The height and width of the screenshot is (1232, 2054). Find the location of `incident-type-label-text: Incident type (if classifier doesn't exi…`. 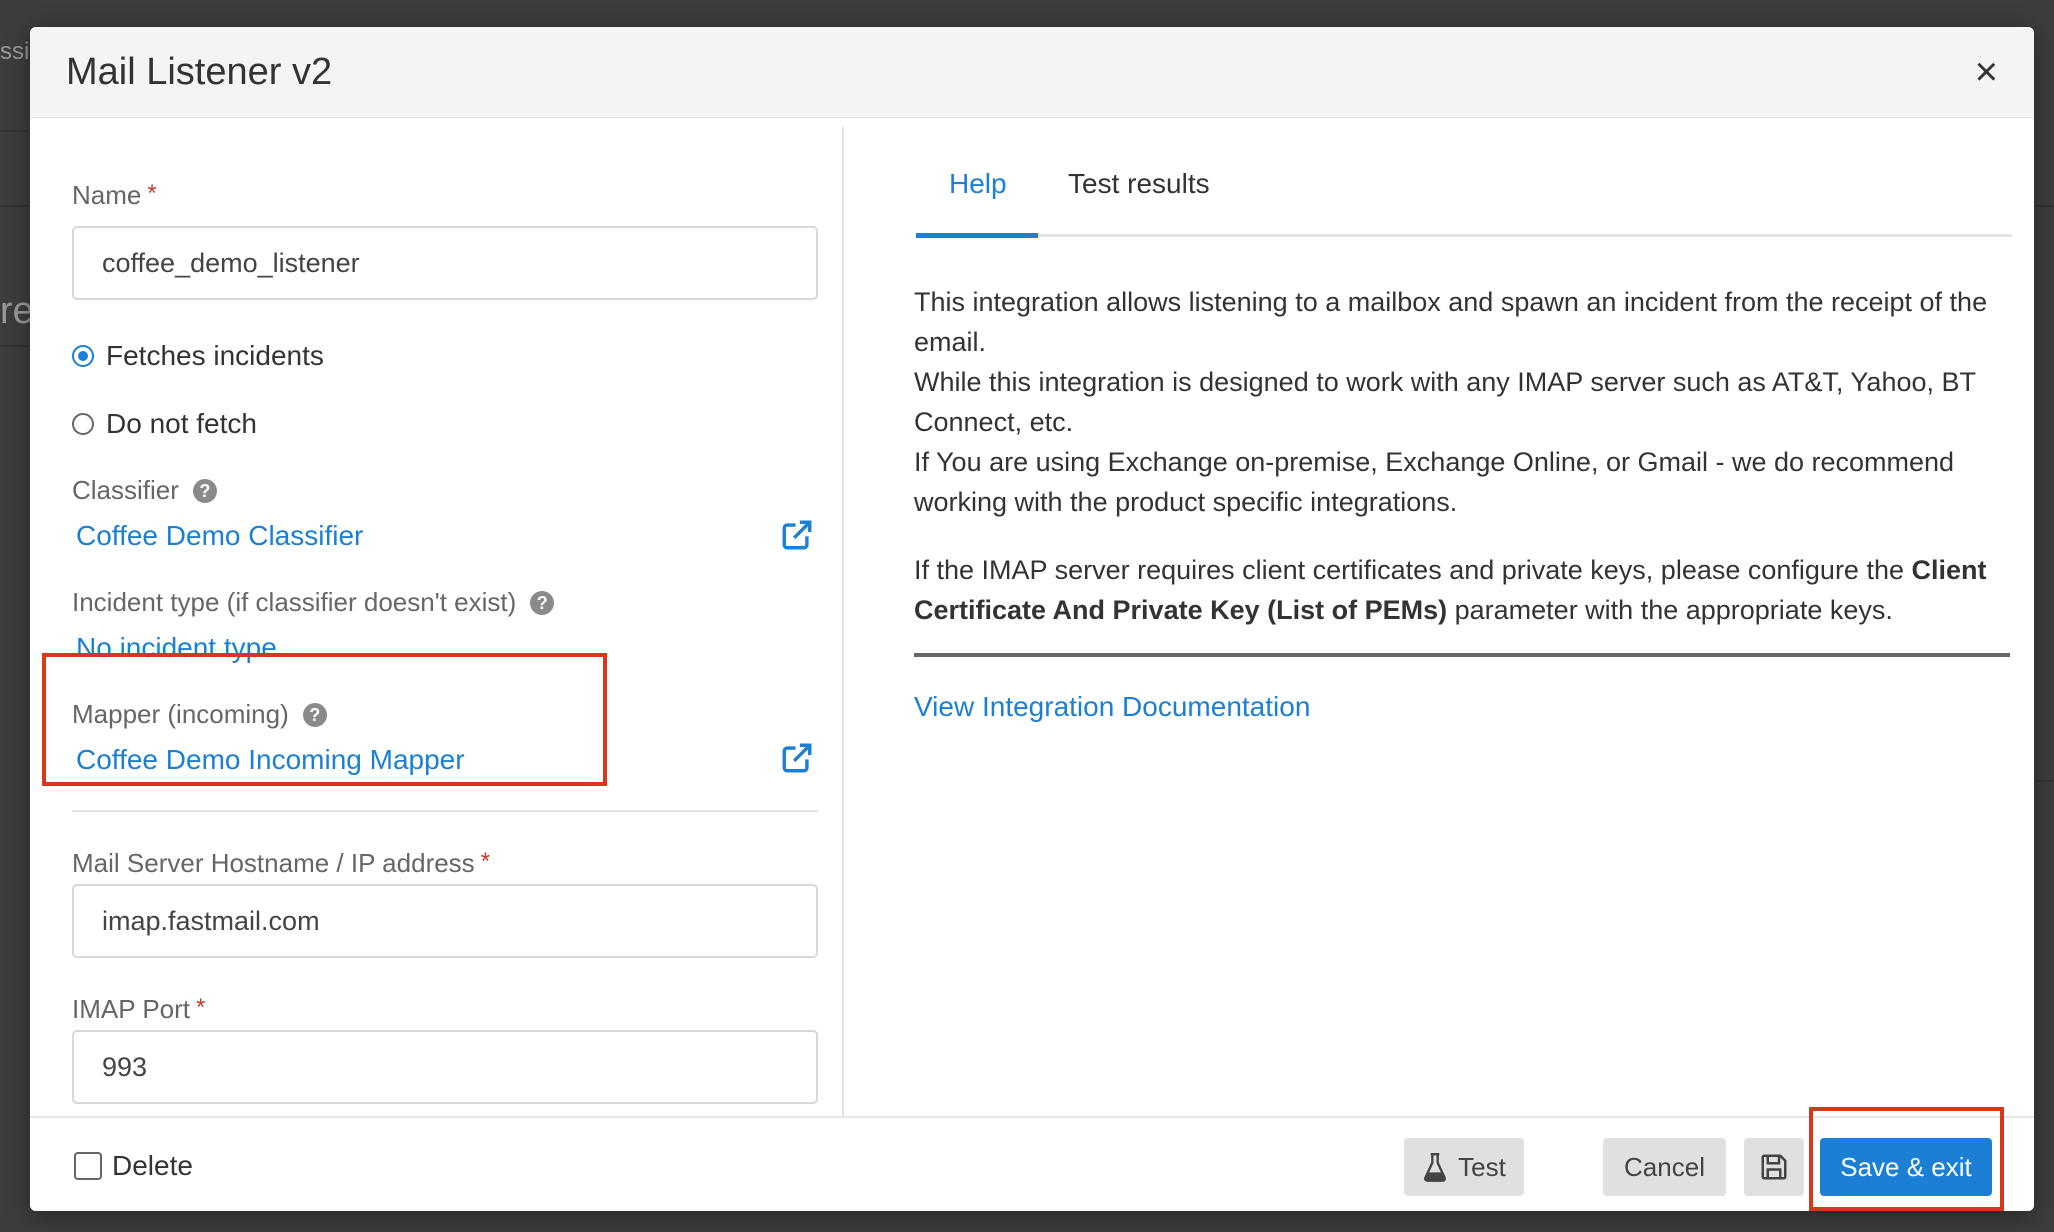

incident-type-label-text: Incident type (if classifier doesn't exi… is located at coordinates (294, 602).